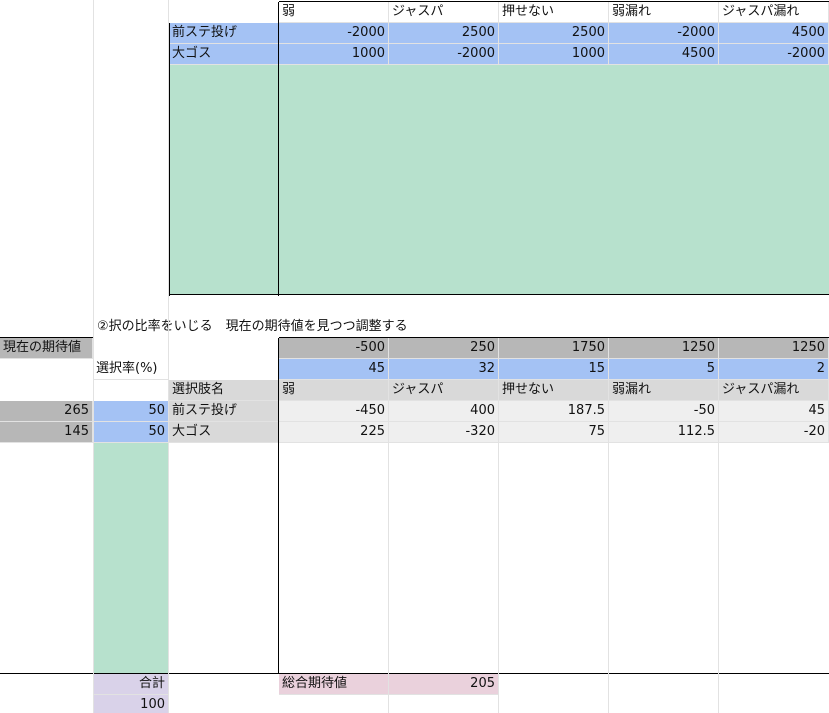 The width and height of the screenshot is (829, 713). What do you see at coordinates (131, 558) in the screenshot?
I see `ratio-green-block` at bounding box center [131, 558].